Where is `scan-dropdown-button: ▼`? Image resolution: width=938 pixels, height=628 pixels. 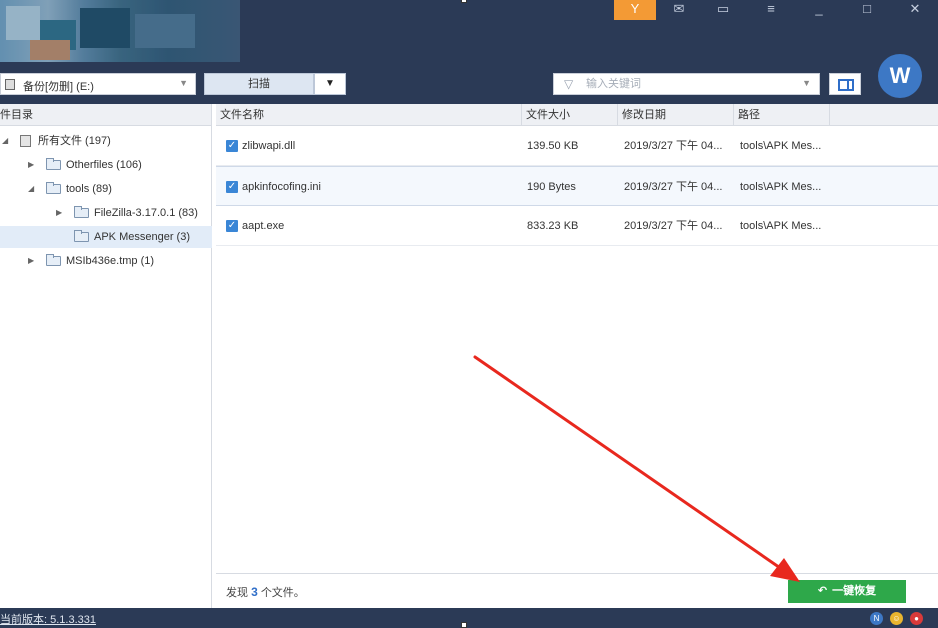 scan-dropdown-button: ▼ is located at coordinates (330, 84).